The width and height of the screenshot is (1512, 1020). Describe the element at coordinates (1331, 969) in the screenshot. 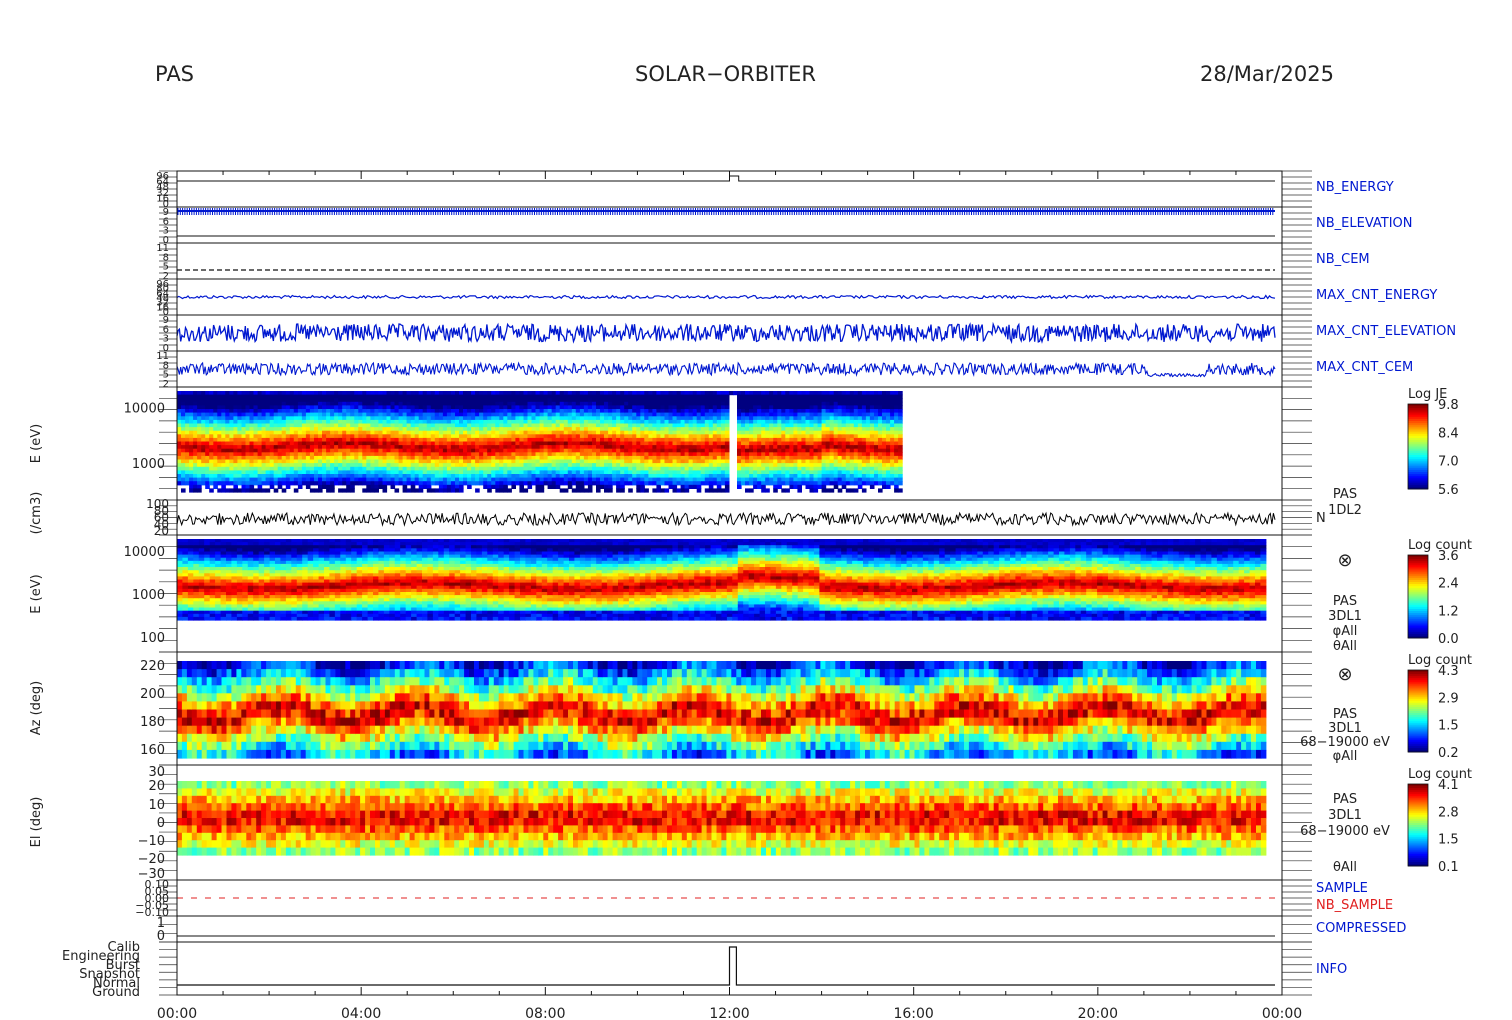

I see `info-label: INFO` at that location.